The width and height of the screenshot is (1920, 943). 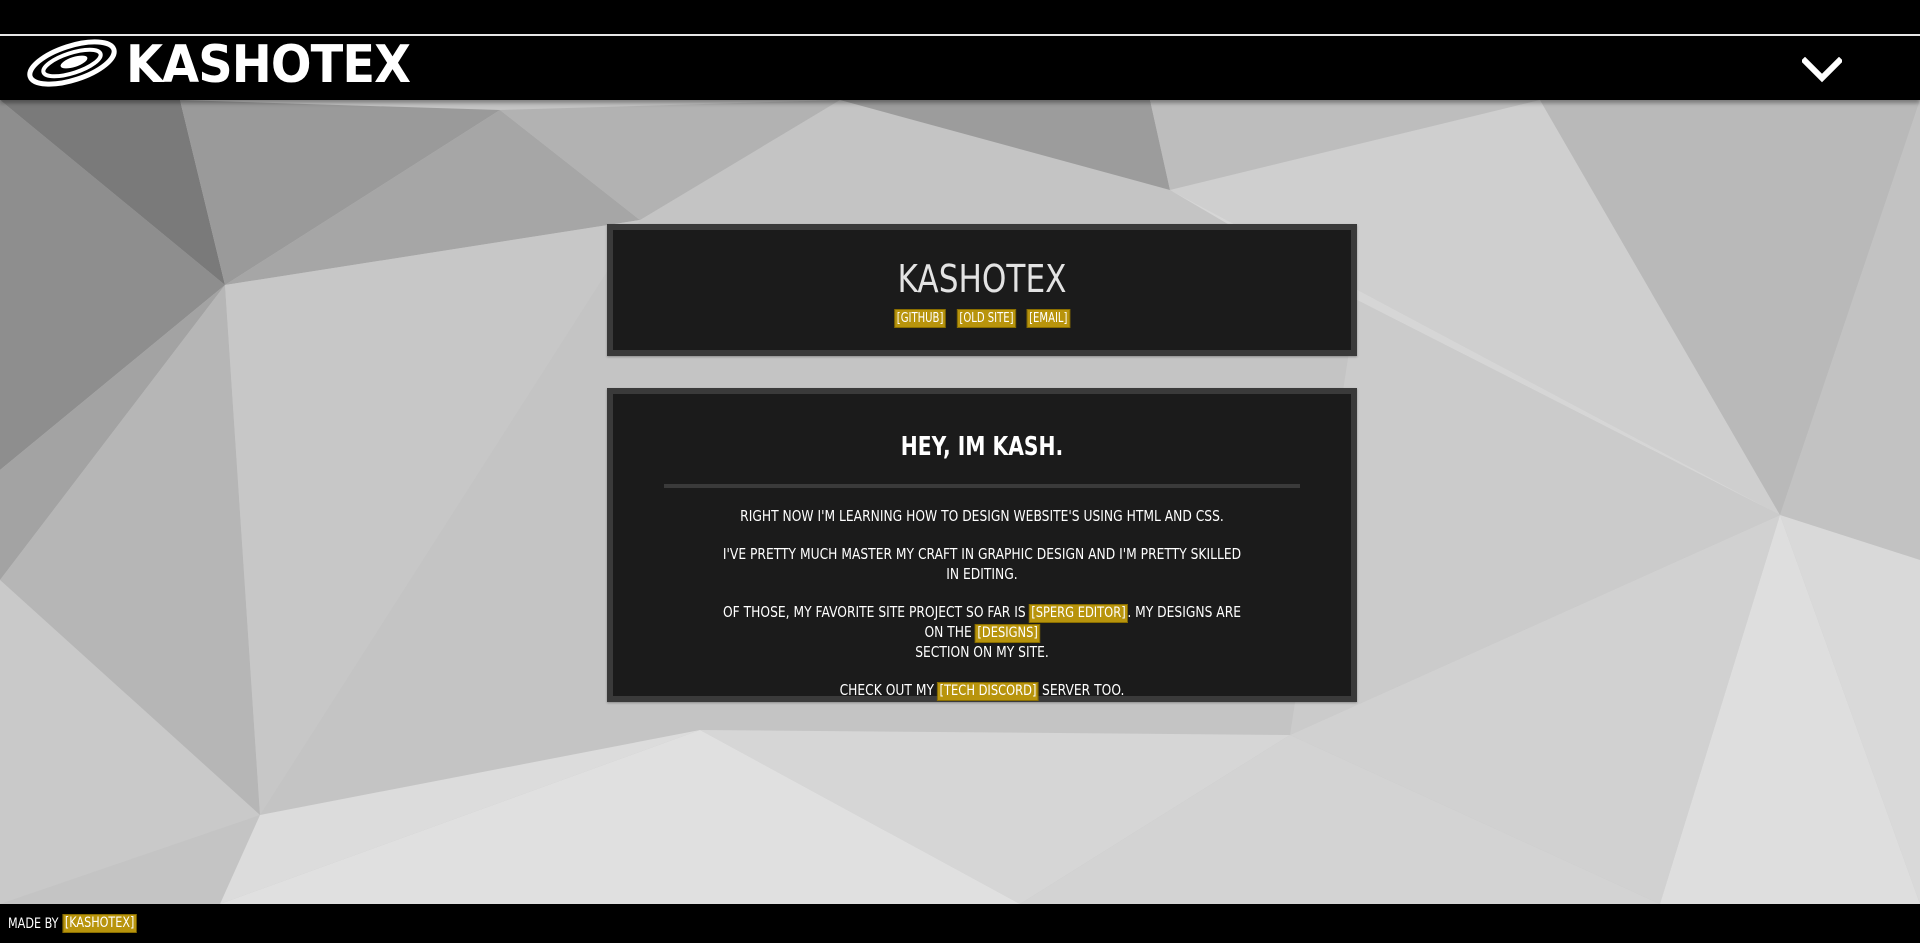 I want to click on page-title: KASHOTEX, so click(x=982, y=279).